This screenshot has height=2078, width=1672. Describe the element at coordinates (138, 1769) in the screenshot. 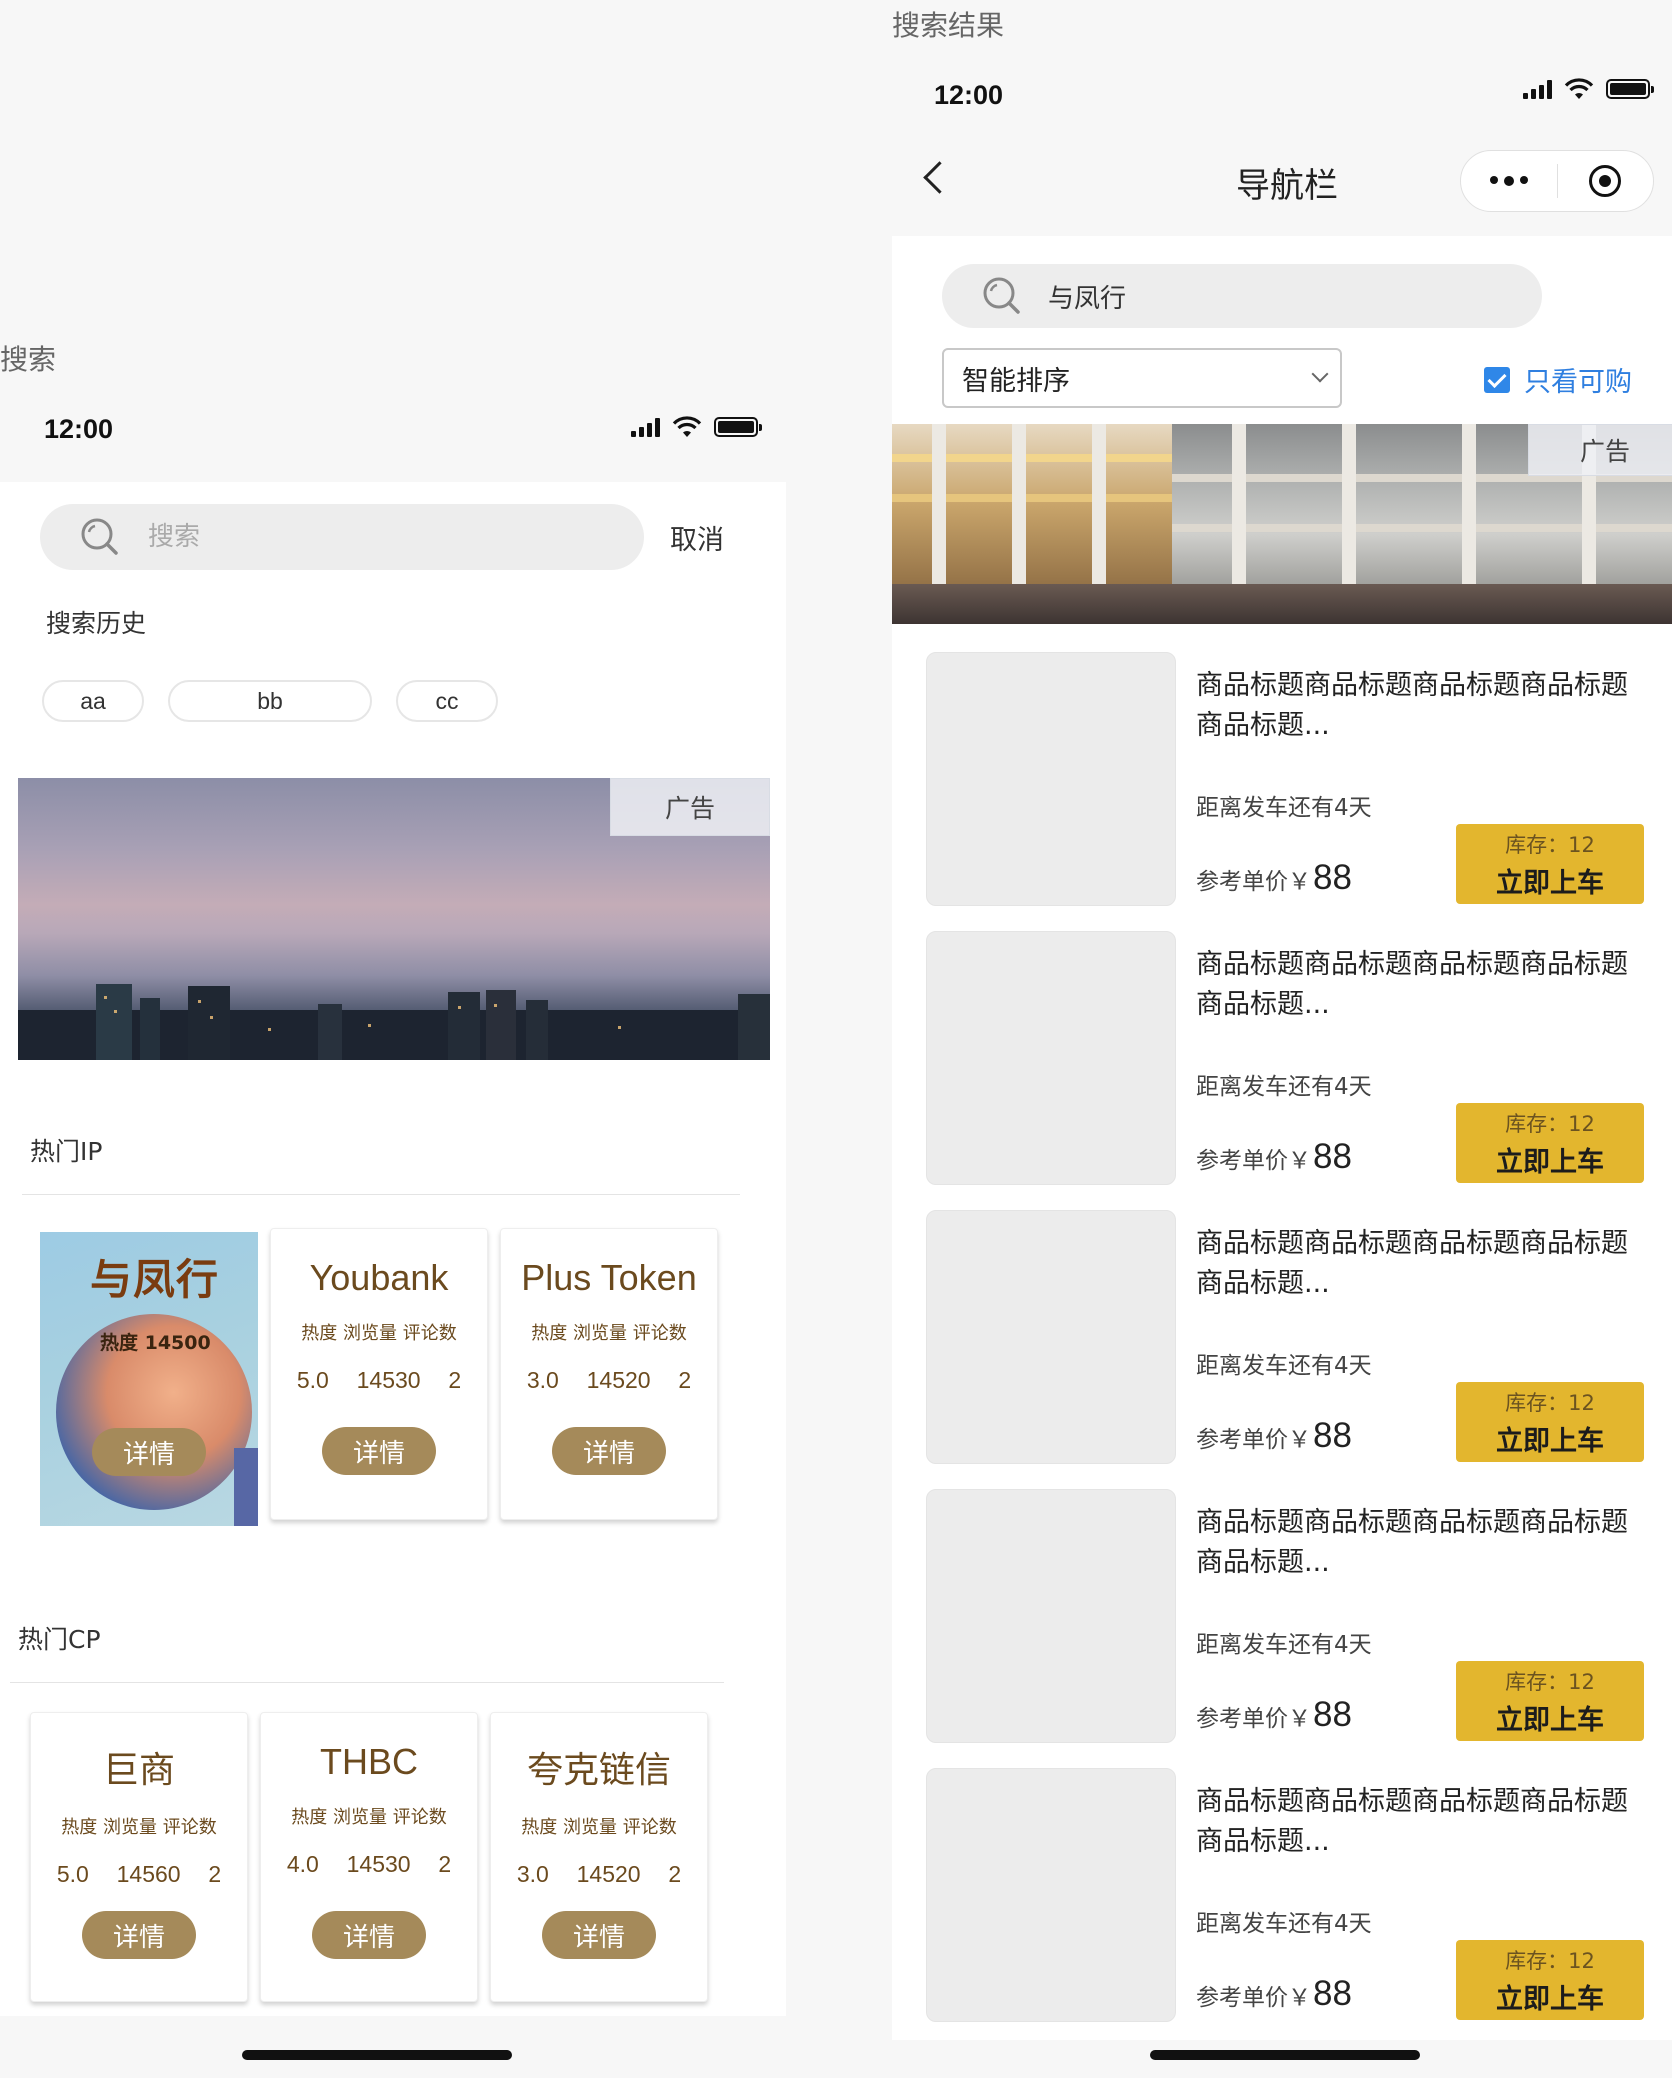

I see `card-name: 巨商` at that location.